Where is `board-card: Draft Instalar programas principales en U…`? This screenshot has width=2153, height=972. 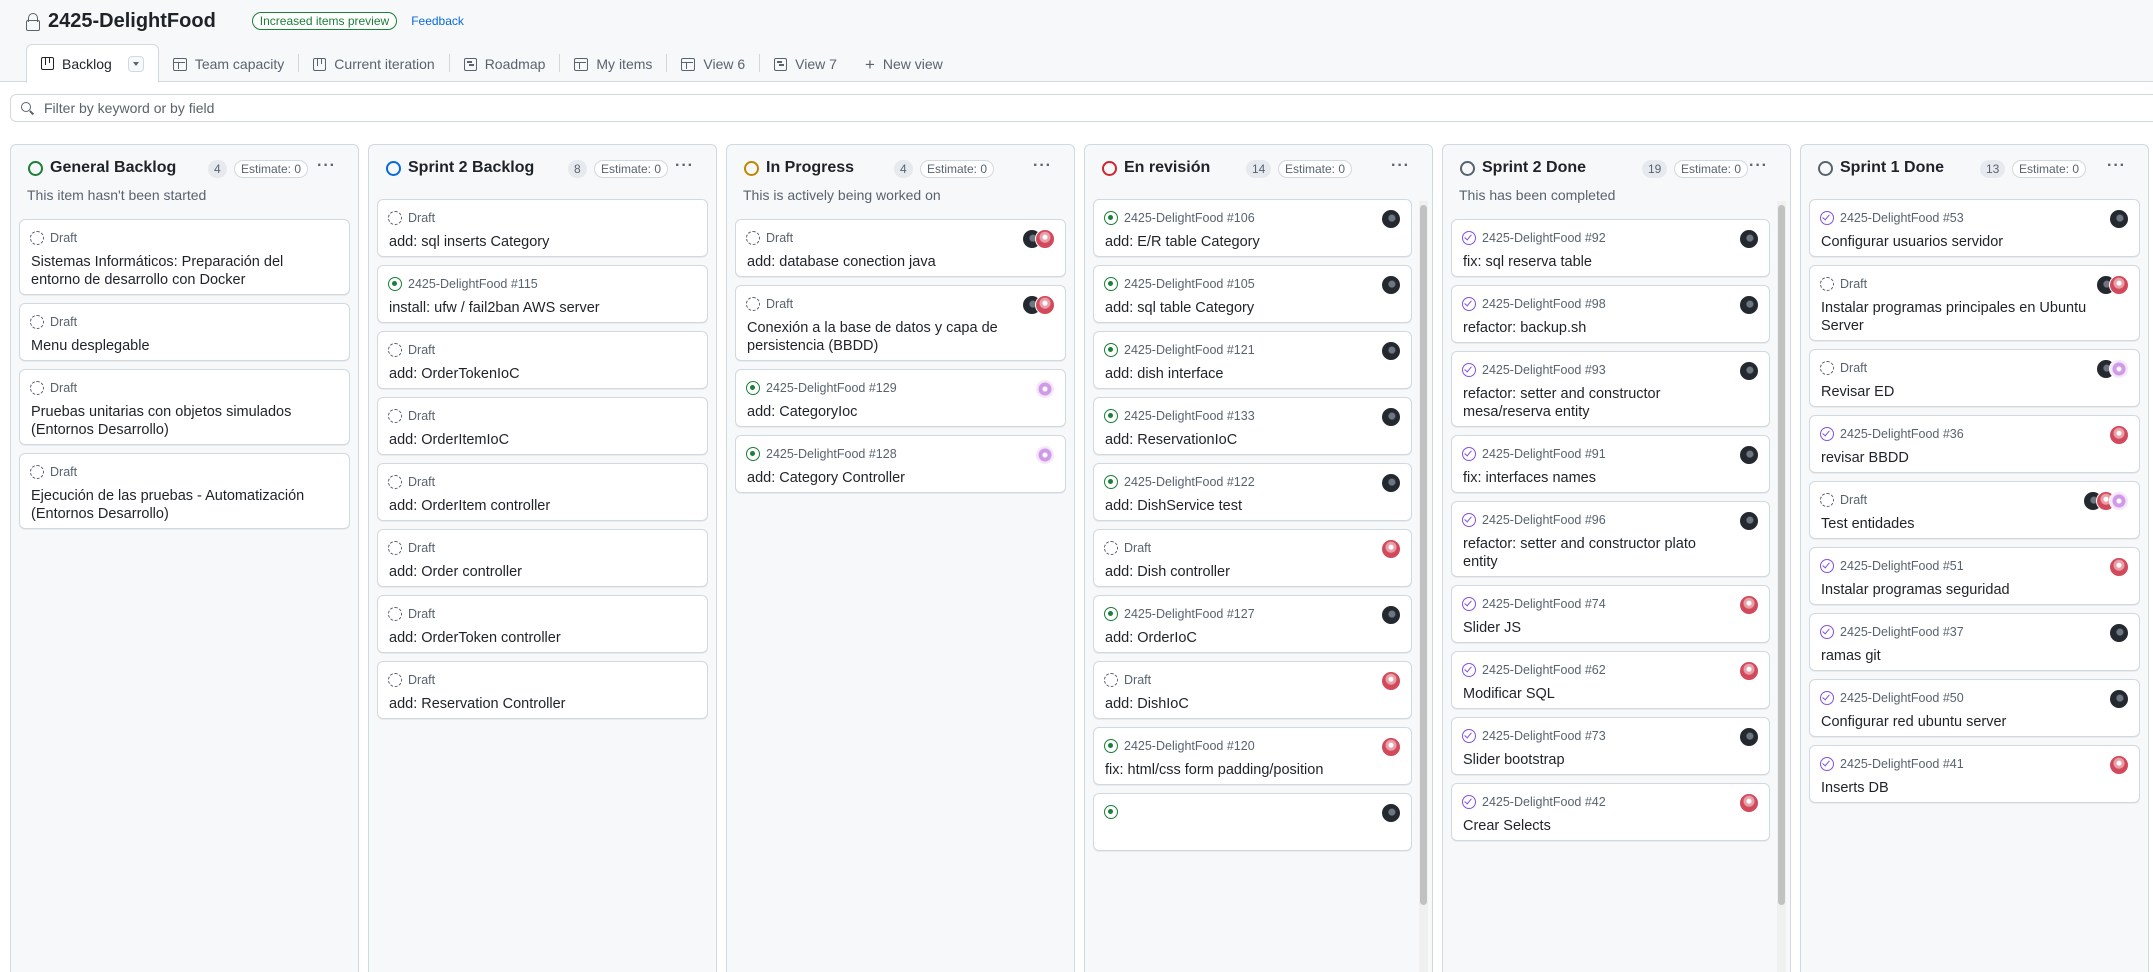
board-card: Draft Instalar programas principales en U… is located at coordinates (1974, 303).